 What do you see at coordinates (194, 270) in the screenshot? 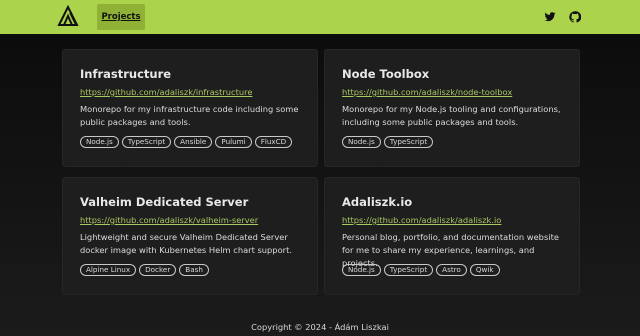
I see `tag: Bash` at bounding box center [194, 270].